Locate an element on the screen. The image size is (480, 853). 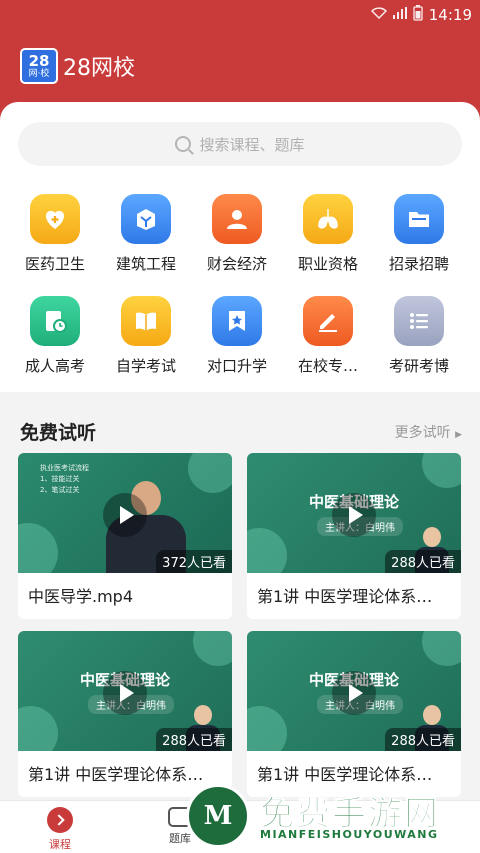
view-count: 372人已看 is located at coordinates (194, 561).